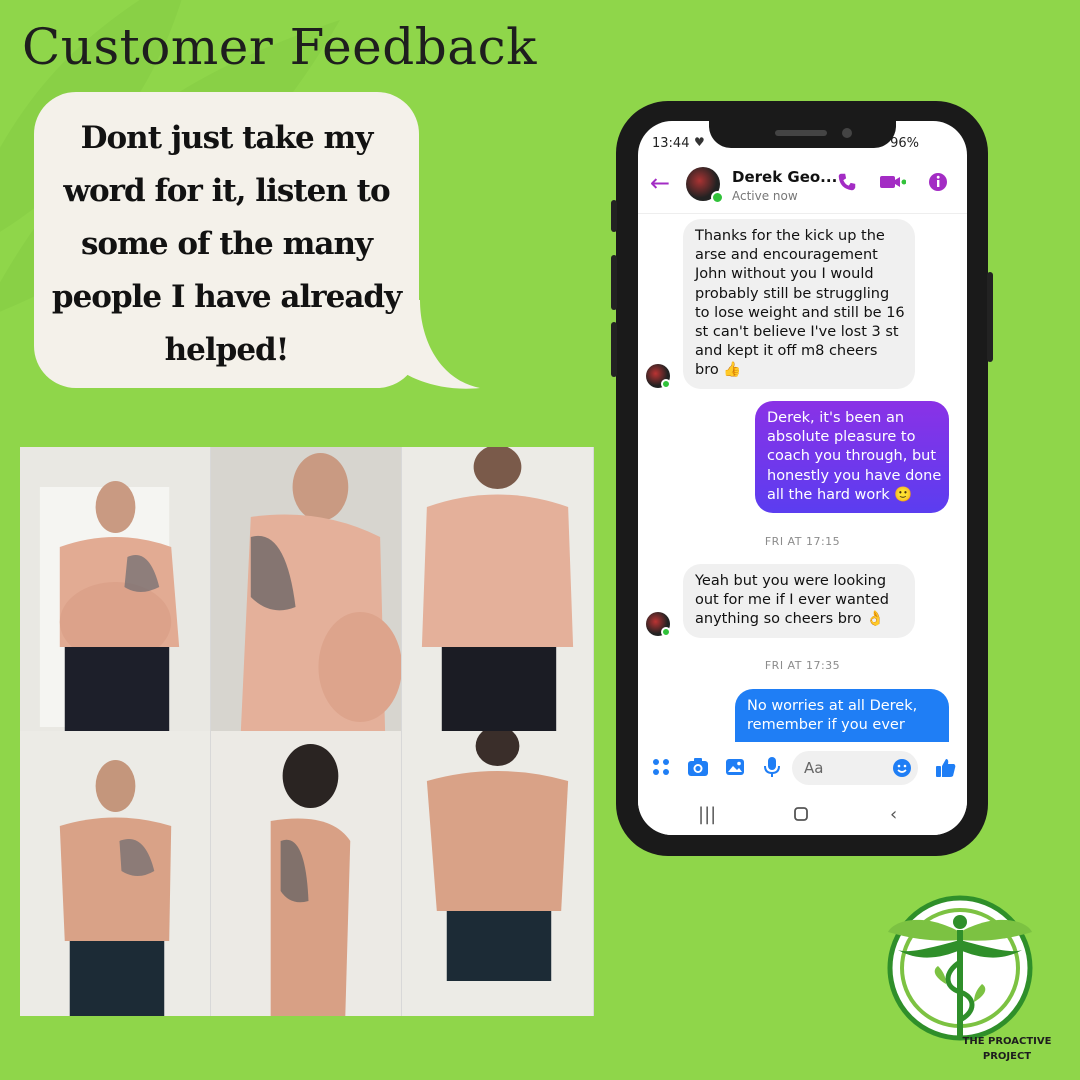 This screenshot has width=1080, height=1080. What do you see at coordinates (718, 370) in the screenshot?
I see `message-line: bro 👍` at bounding box center [718, 370].